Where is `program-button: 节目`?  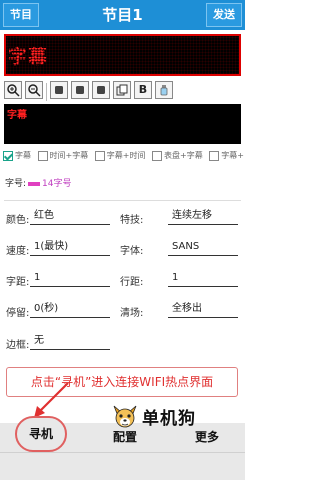
program-button: 节目 is located at coordinates (21, 15).